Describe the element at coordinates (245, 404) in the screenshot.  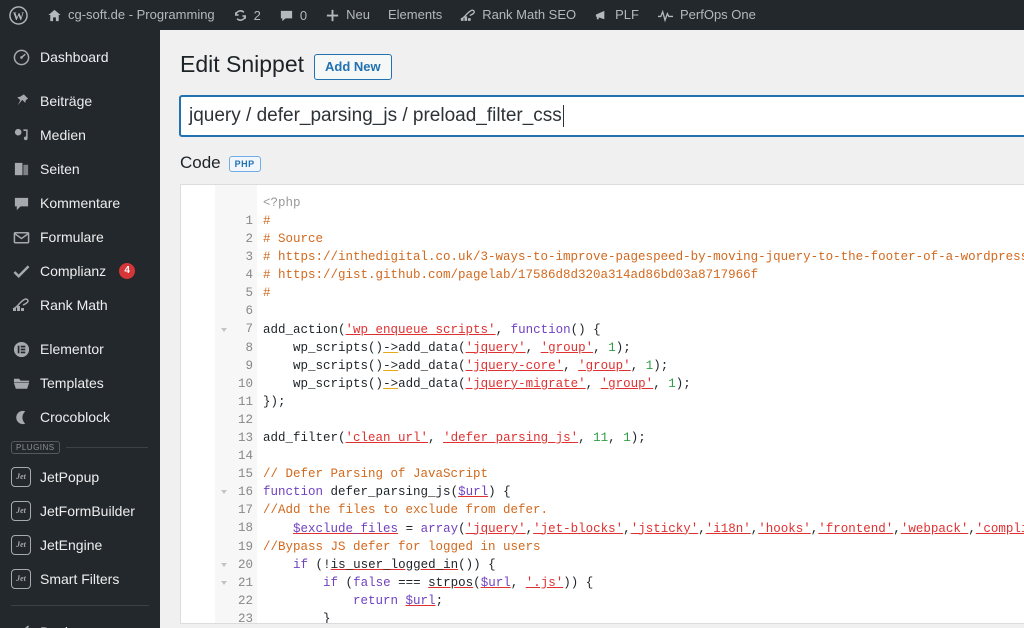
I see `editor-line-numbers: 1 2 3 4 5 6 7 8 9 10 11 12 13 14 15 16 17 18 19 20 21 22 23` at that location.